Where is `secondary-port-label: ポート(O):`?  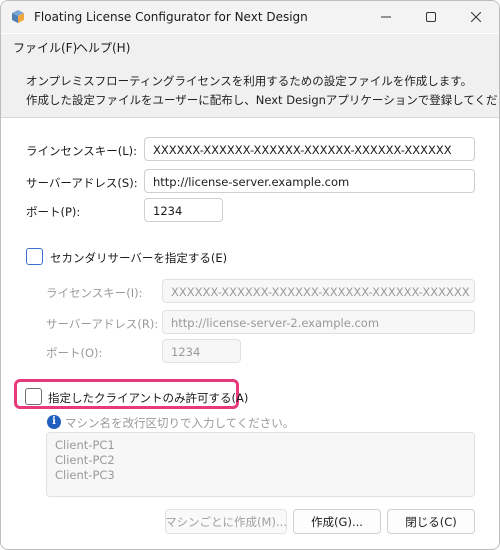 secondary-port-label: ポート(O): is located at coordinates (74, 353).